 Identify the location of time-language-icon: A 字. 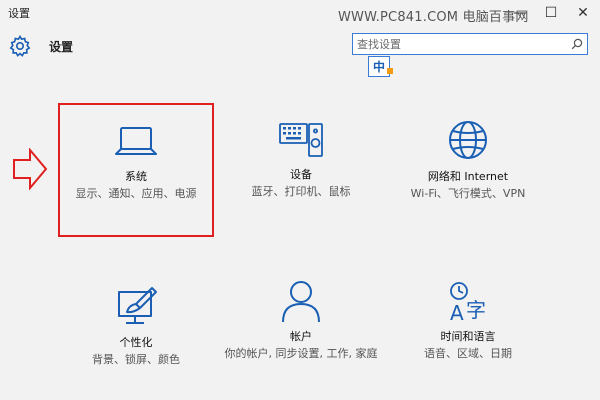
(468, 303).